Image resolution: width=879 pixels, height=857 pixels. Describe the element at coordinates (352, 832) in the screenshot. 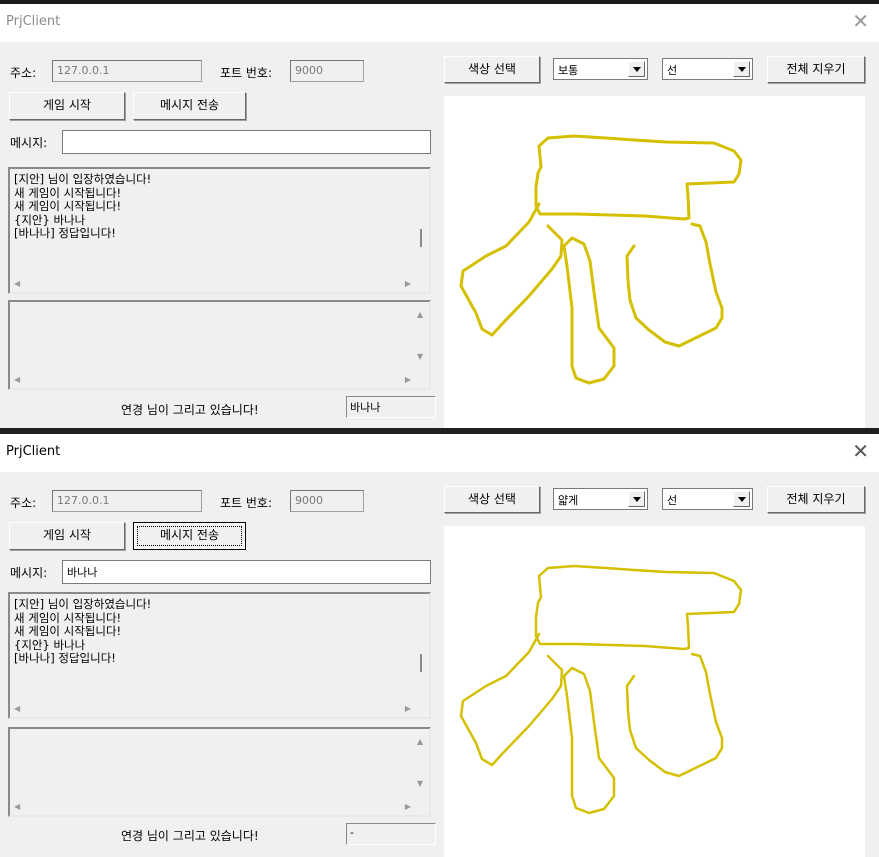

I see `answer-value: -` at that location.